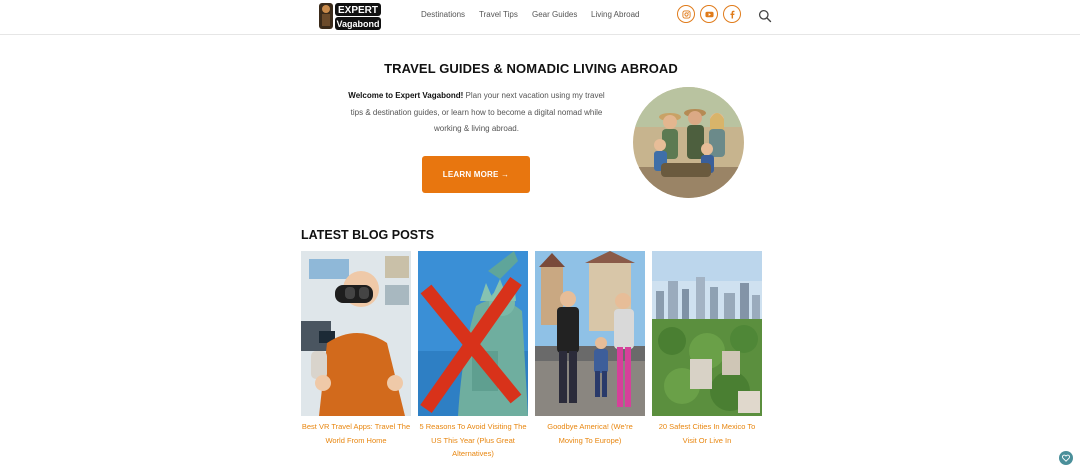  Describe the element at coordinates (615, 14) in the screenshot. I see `nav-living-abroad: Living Abroad` at that location.